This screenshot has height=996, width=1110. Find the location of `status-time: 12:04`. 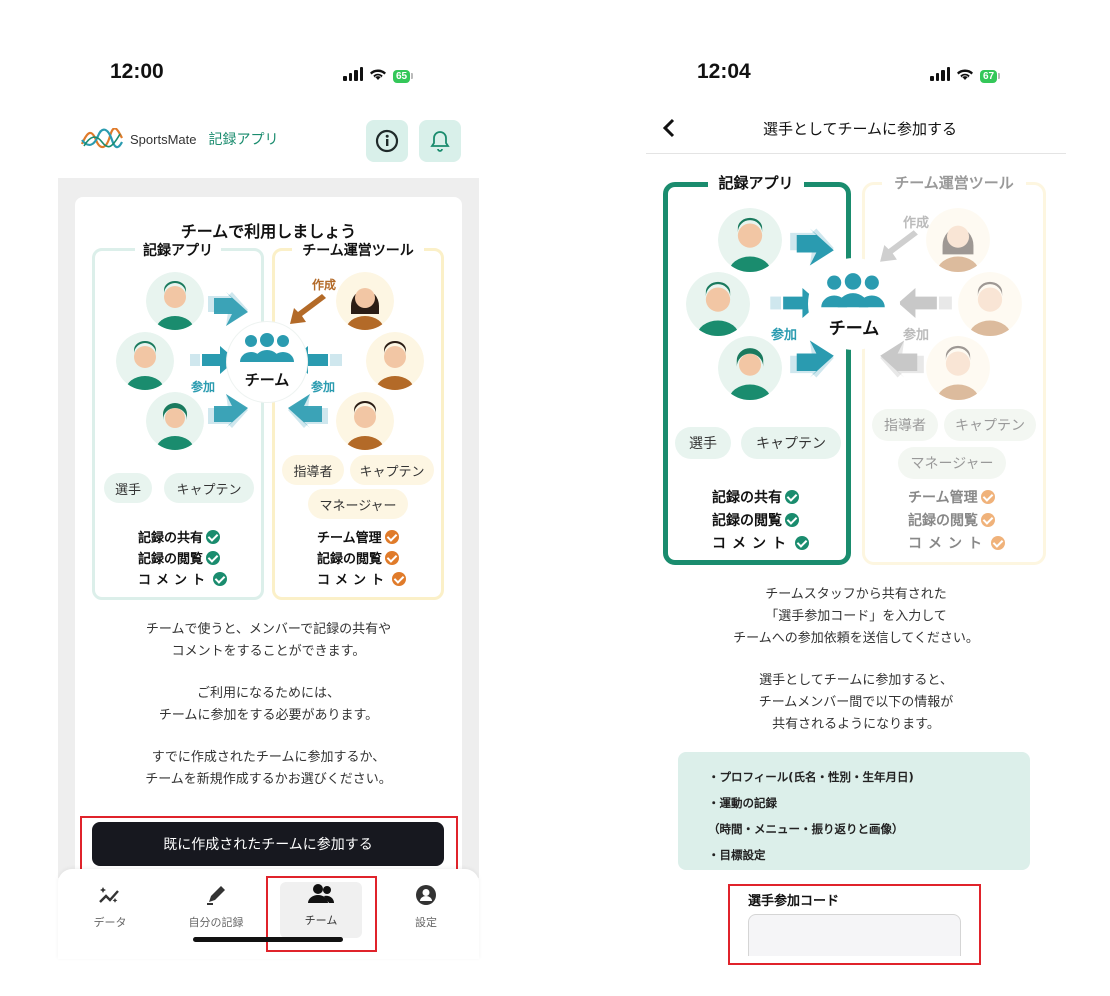

status-time: 12:04 is located at coordinates (724, 71).